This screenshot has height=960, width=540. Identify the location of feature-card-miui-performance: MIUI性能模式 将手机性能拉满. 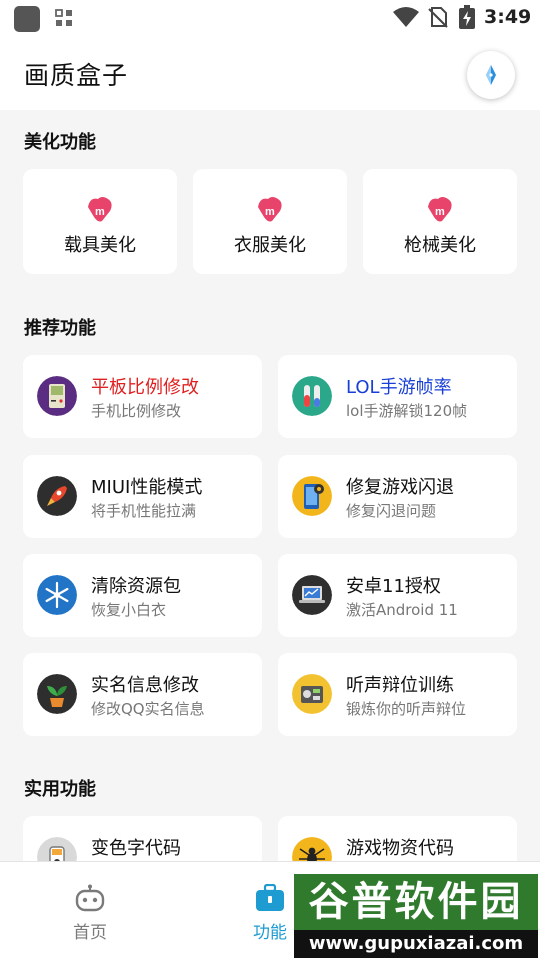
(142, 496).